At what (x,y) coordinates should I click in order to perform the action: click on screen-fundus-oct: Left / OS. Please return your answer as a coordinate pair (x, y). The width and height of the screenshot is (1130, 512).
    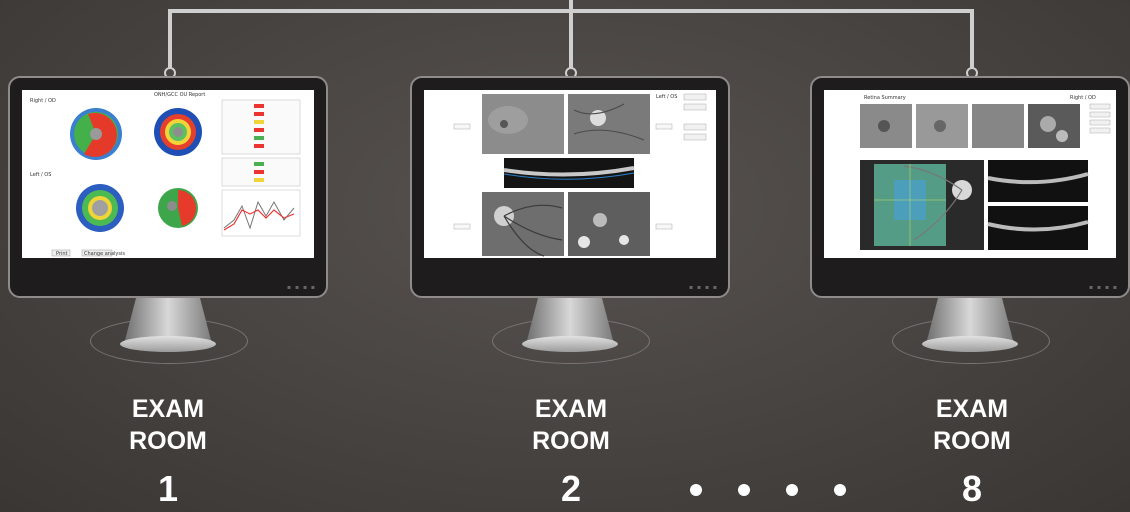
    Looking at the image, I should click on (570, 174).